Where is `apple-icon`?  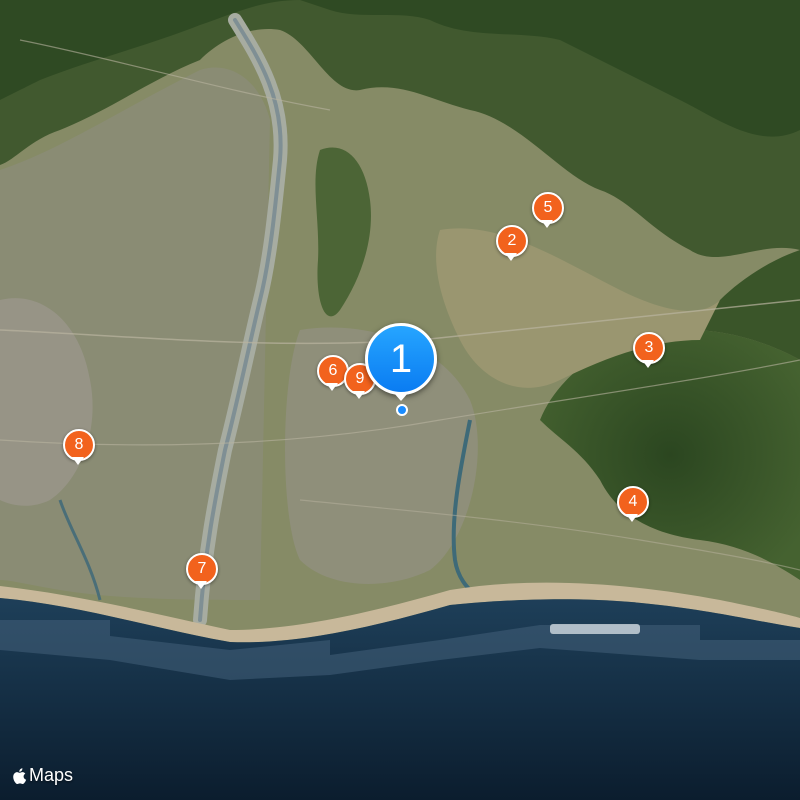 apple-icon is located at coordinates (20, 775).